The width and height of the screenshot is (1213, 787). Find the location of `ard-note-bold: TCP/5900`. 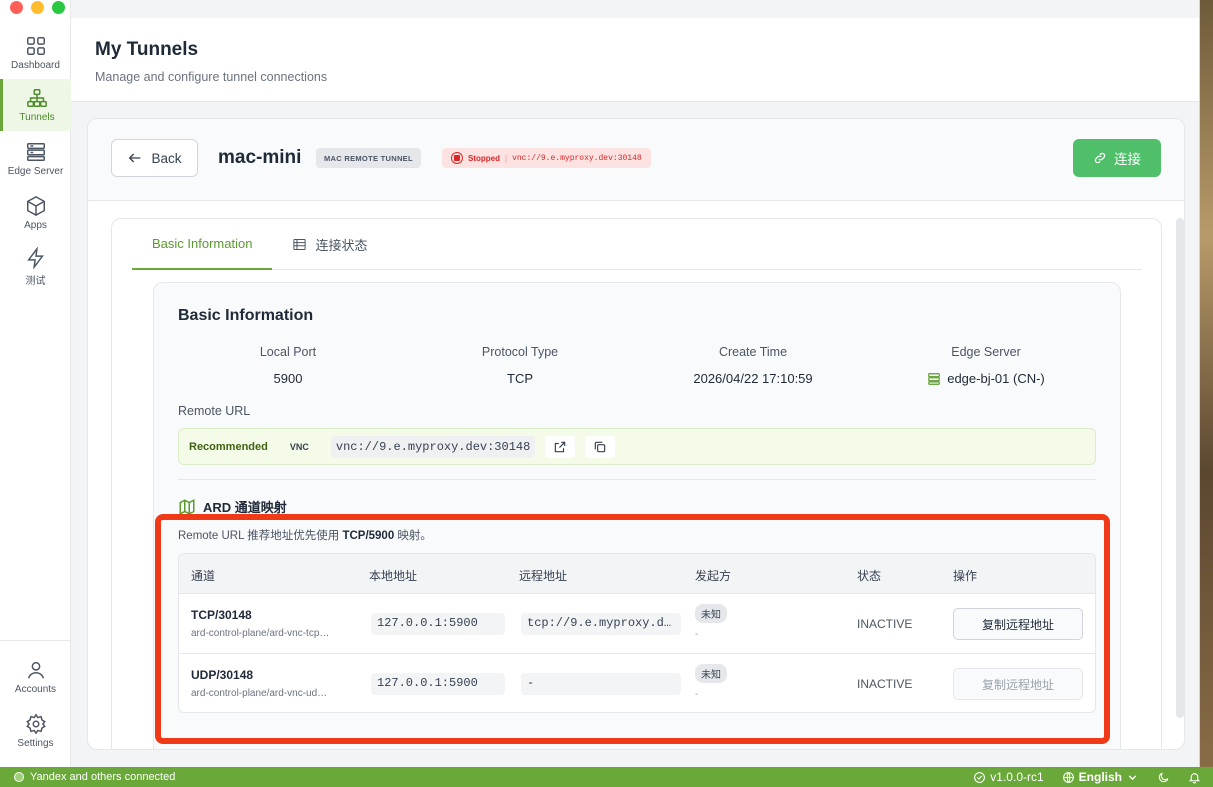

ard-note-bold: TCP/5900 is located at coordinates (368, 536).